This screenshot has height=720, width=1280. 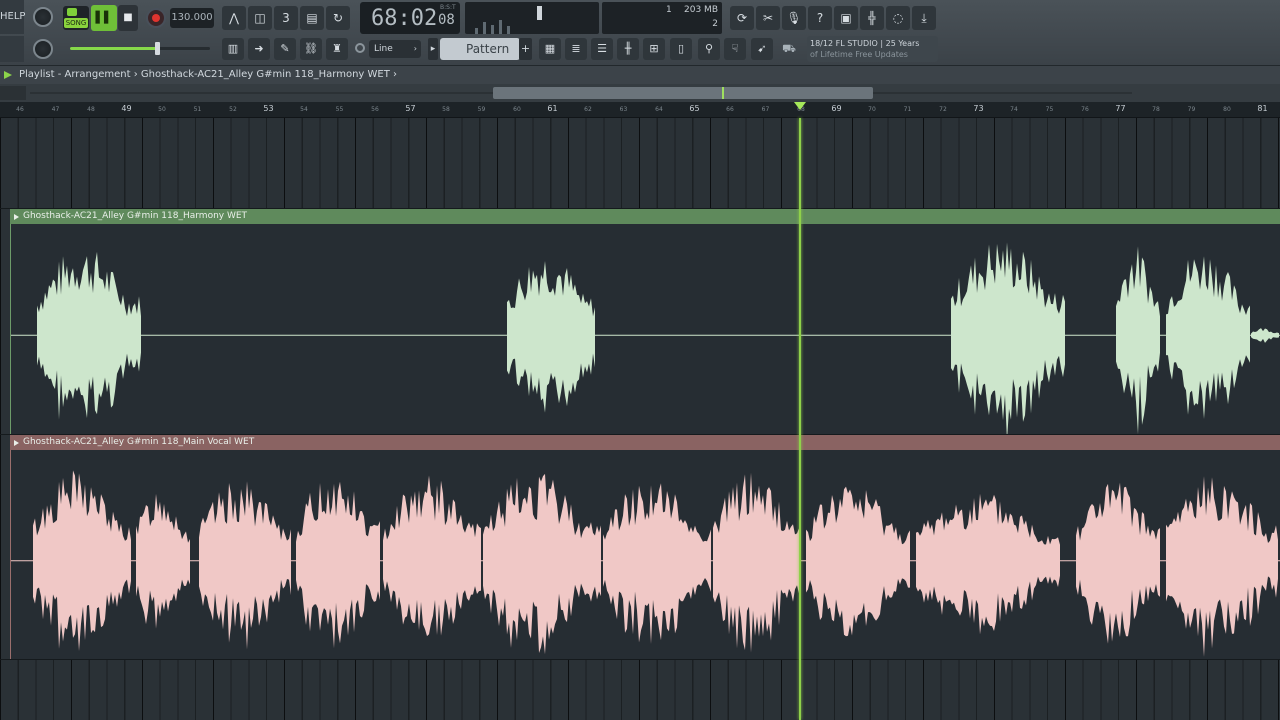 I want to click on help-button: HELP, so click(x=12, y=17).